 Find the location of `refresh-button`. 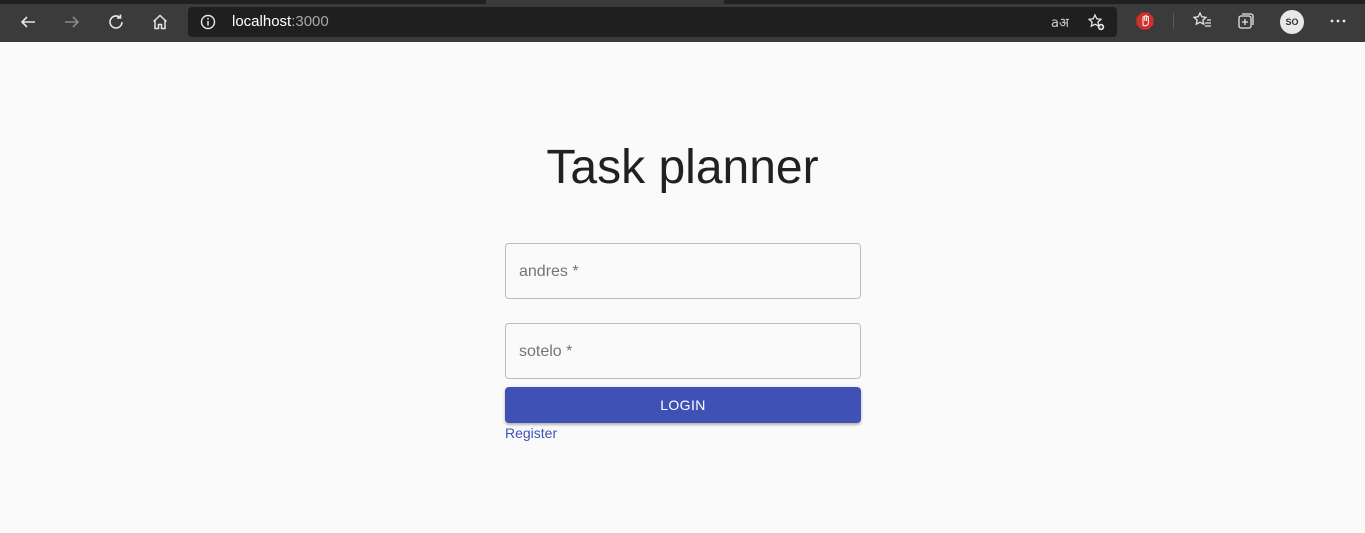

refresh-button is located at coordinates (116, 22).